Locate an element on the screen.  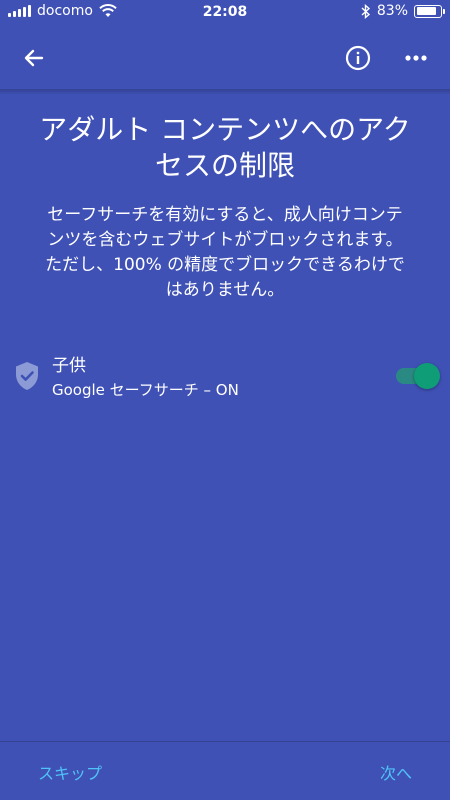
arrow-left-icon is located at coordinates (34, 58).